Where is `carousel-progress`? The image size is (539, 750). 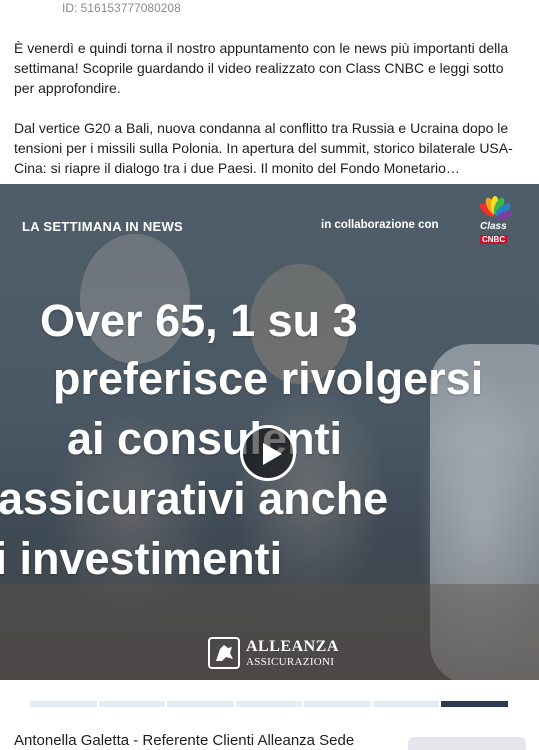
carousel-progress is located at coordinates (269, 704).